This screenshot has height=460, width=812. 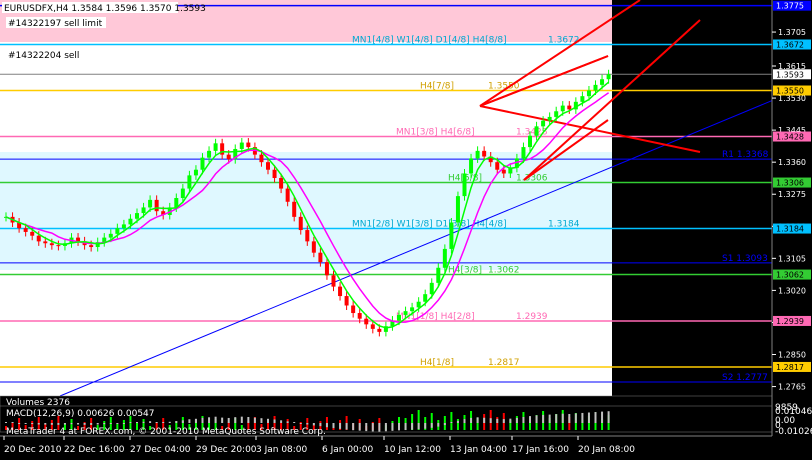 What do you see at coordinates (429, 41) in the screenshot?
I see `level-label-mn1_4: MN1[4/8] W1[4/8] D1[4/8] H4[8/8]` at bounding box center [429, 41].